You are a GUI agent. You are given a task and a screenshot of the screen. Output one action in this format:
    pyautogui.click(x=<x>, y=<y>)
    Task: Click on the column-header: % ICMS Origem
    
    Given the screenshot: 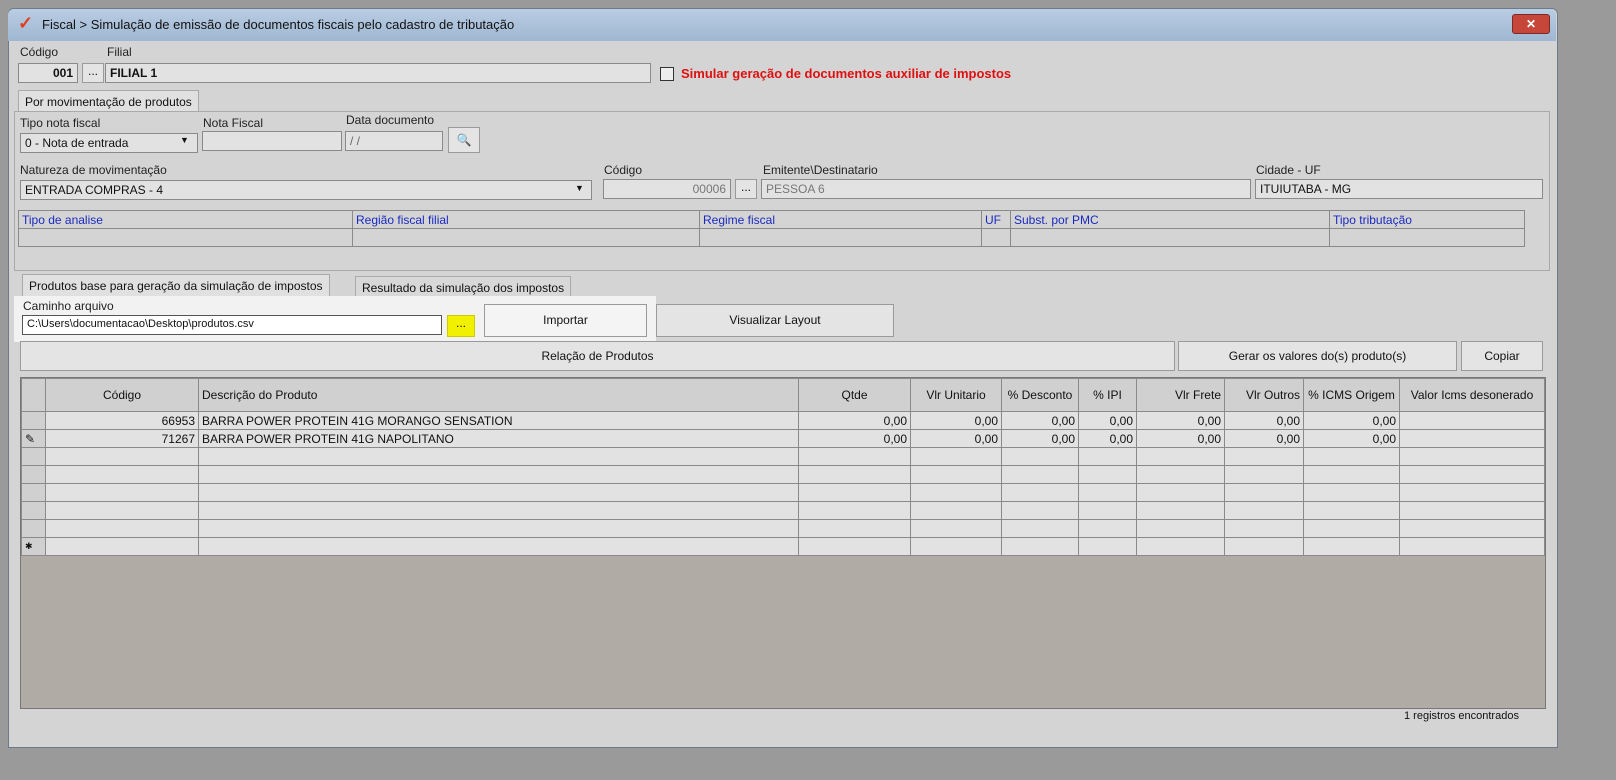 What is the action you would take?
    pyautogui.click(x=1351, y=395)
    